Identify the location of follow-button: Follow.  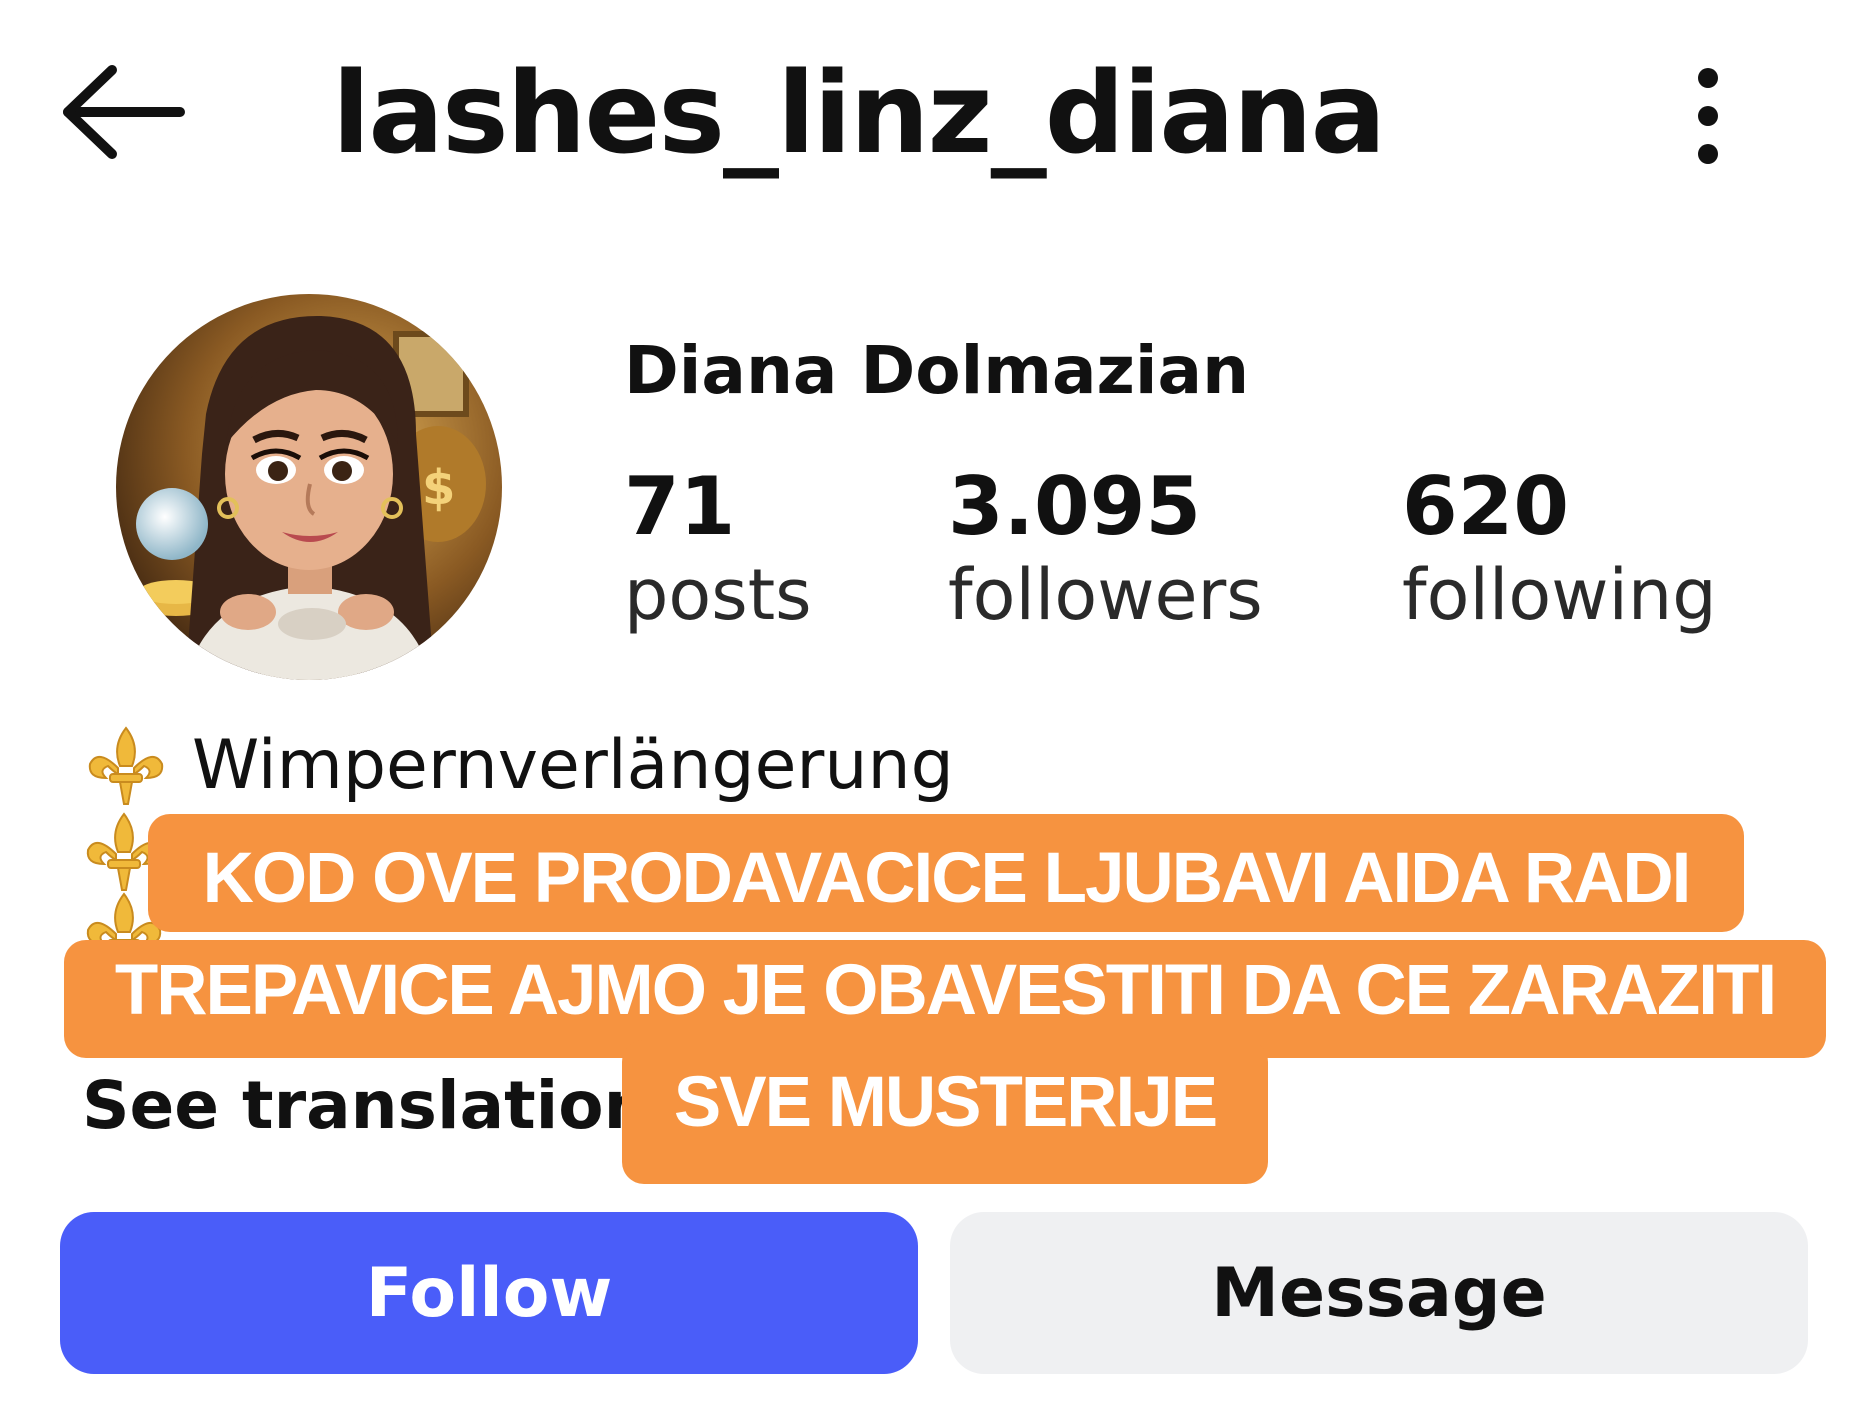
(489, 1293).